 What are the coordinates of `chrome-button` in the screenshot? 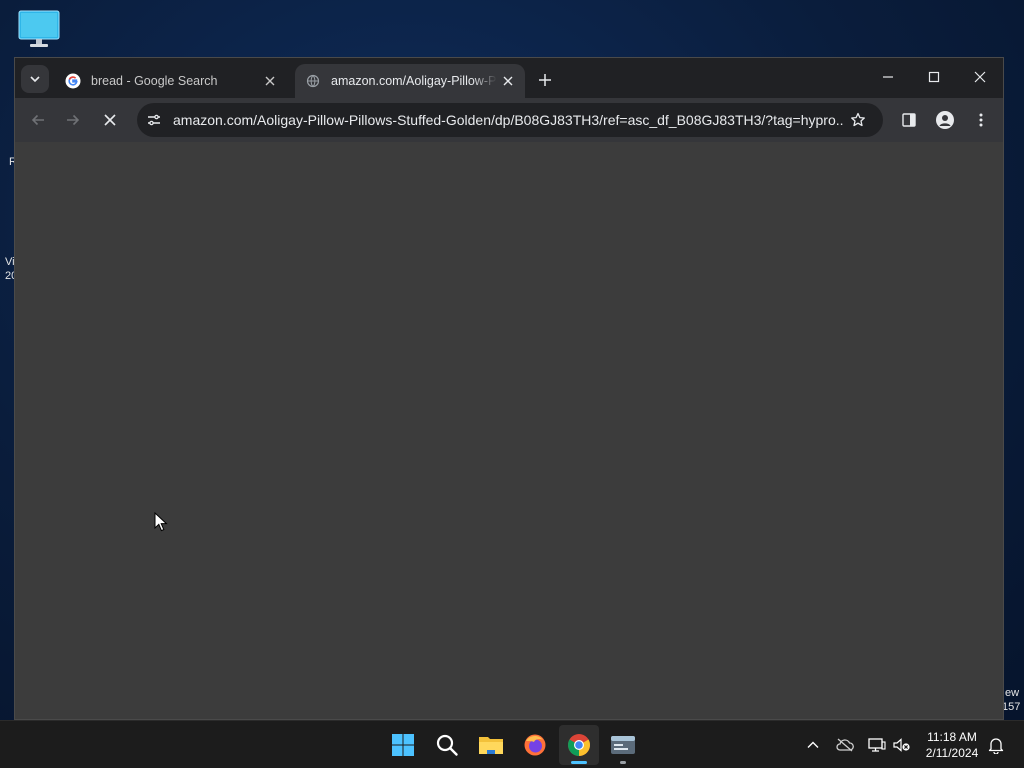 It's located at (579, 745).